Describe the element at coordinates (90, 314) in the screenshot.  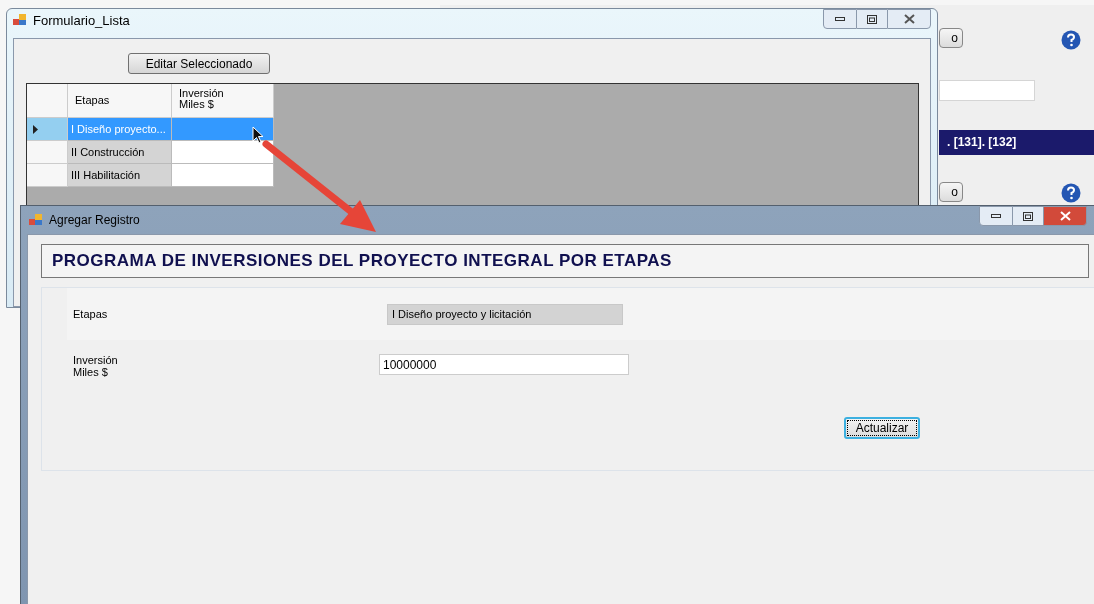
I see `field-label: Etapas` at that location.